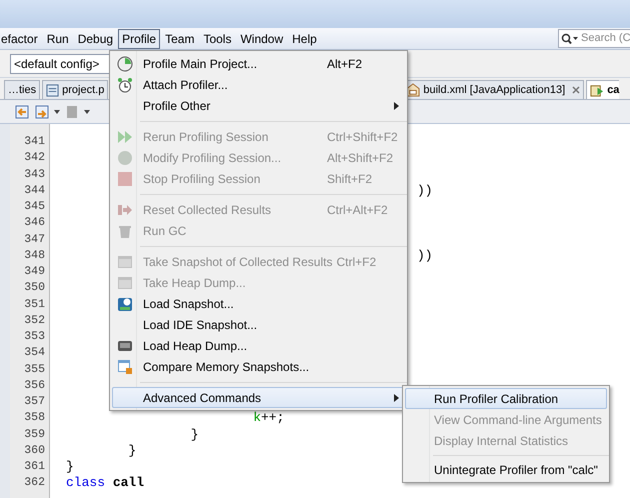 Image resolution: width=630 pixels, height=498 pixels. Describe the element at coordinates (34, 223) in the screenshot. I see `line-number: 346` at that location.